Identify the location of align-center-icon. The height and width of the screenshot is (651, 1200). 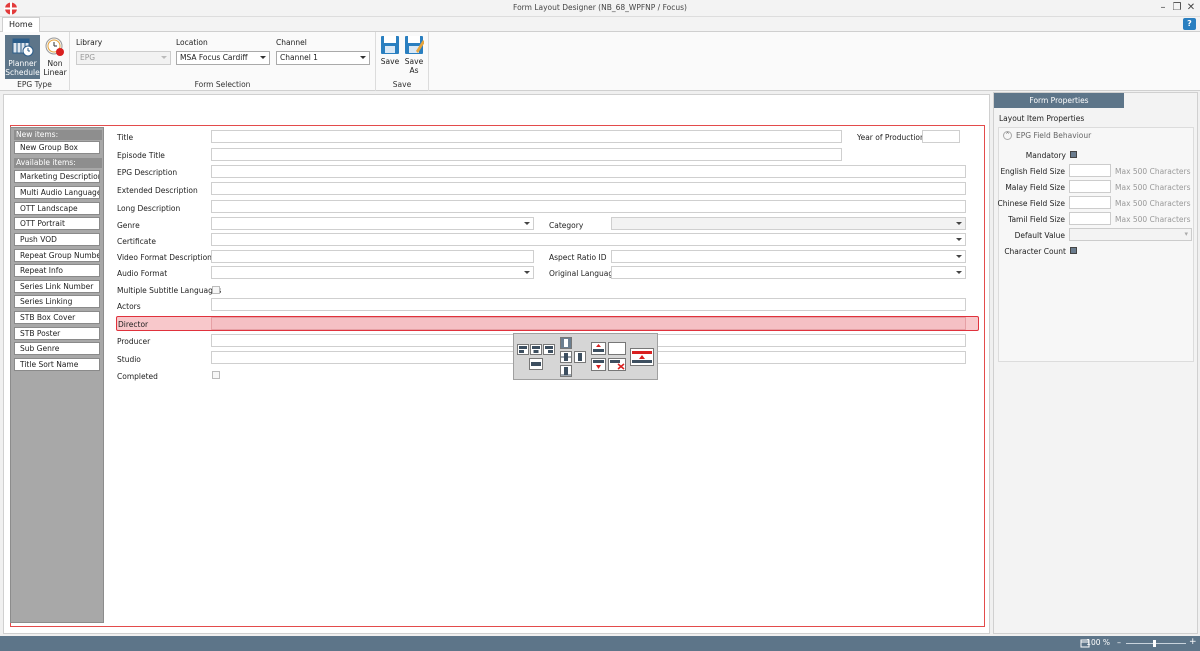
(536, 349).